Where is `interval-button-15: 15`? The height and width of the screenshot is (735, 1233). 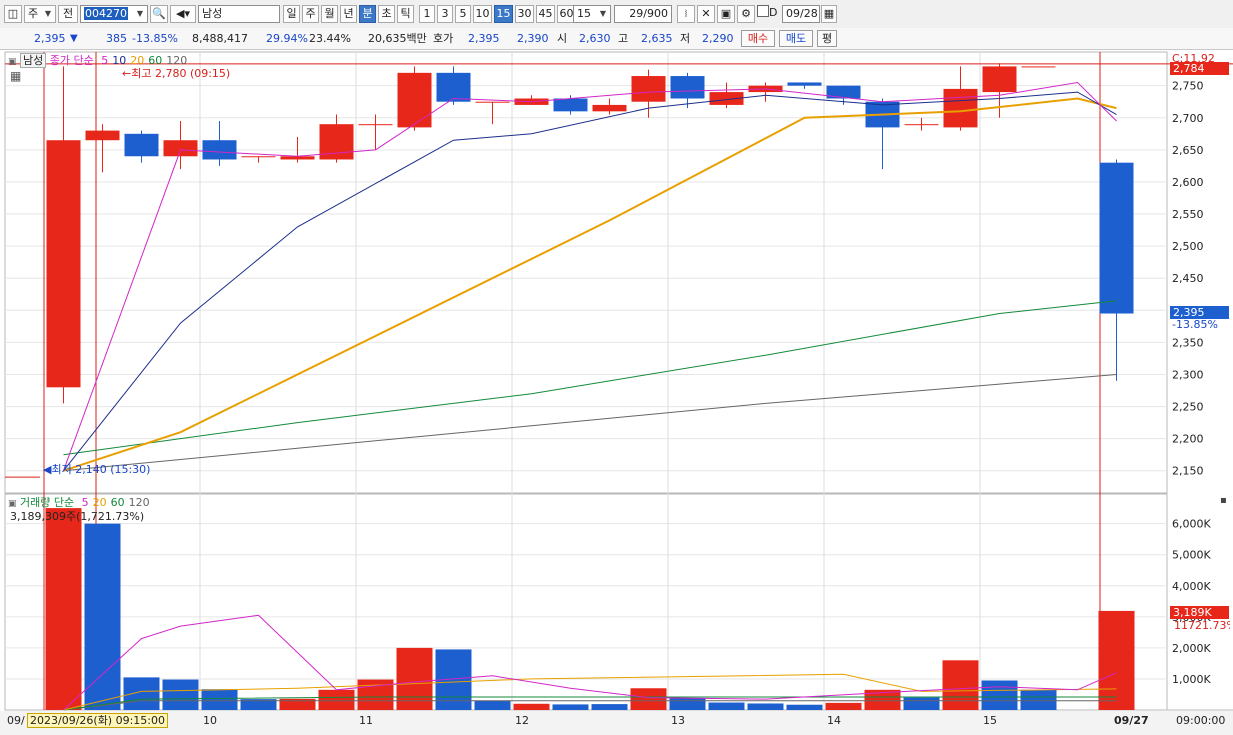
interval-button-15: 15 is located at coordinates (503, 14).